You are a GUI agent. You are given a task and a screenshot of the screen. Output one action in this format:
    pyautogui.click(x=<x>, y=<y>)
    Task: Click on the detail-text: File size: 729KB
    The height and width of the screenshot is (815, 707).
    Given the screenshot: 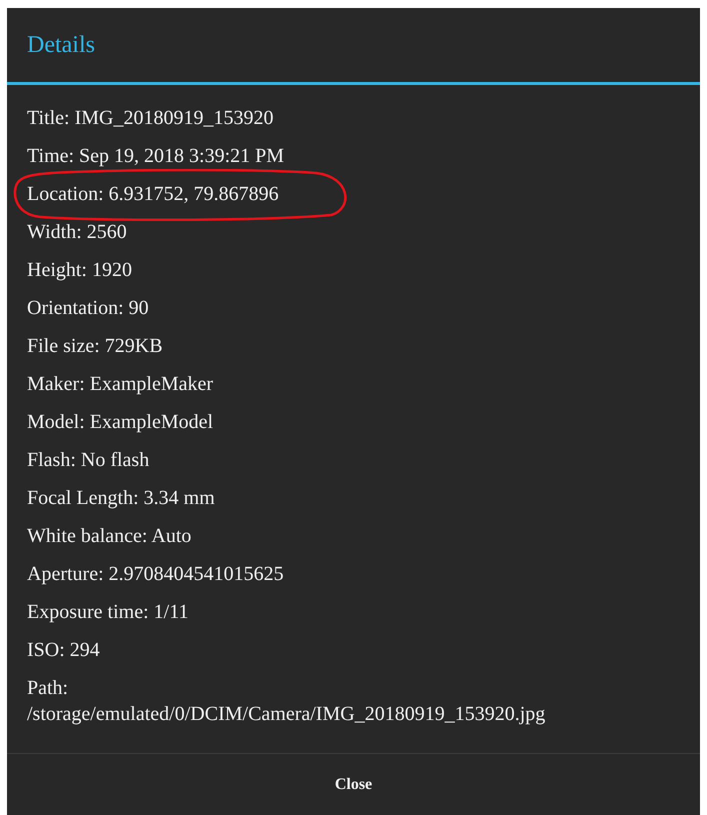 What is the action you would take?
    pyautogui.click(x=95, y=346)
    